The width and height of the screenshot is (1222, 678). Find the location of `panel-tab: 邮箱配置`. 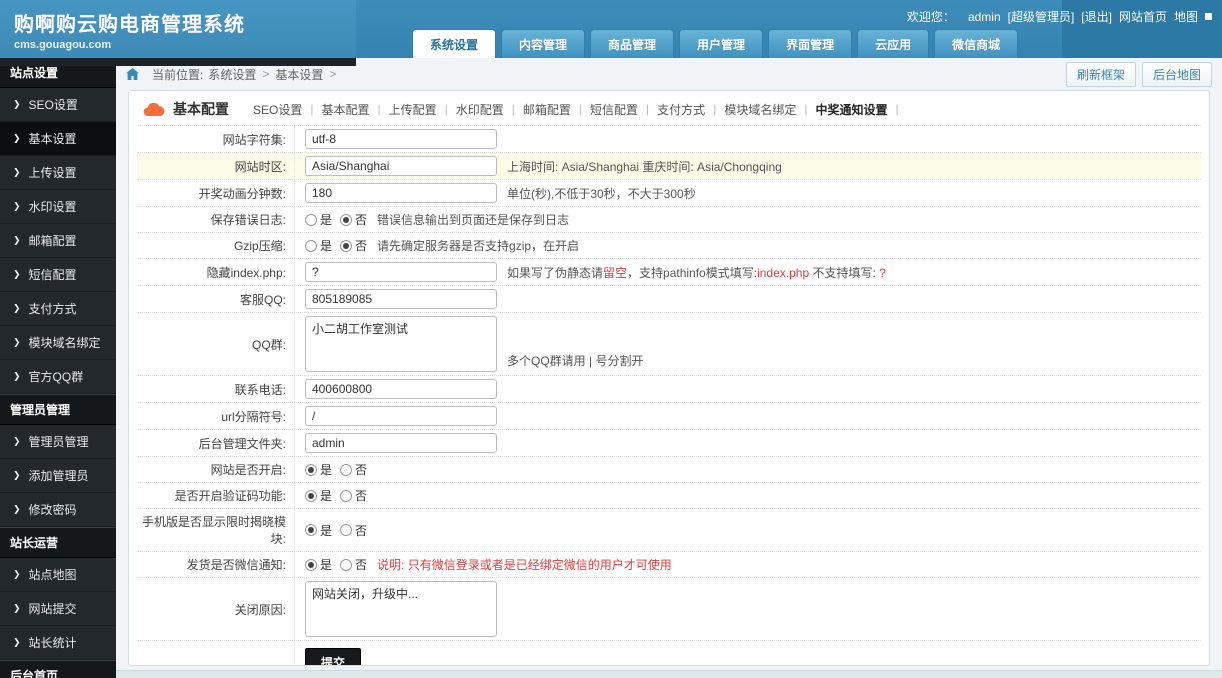

panel-tab: 邮箱配置 is located at coordinates (547, 109).